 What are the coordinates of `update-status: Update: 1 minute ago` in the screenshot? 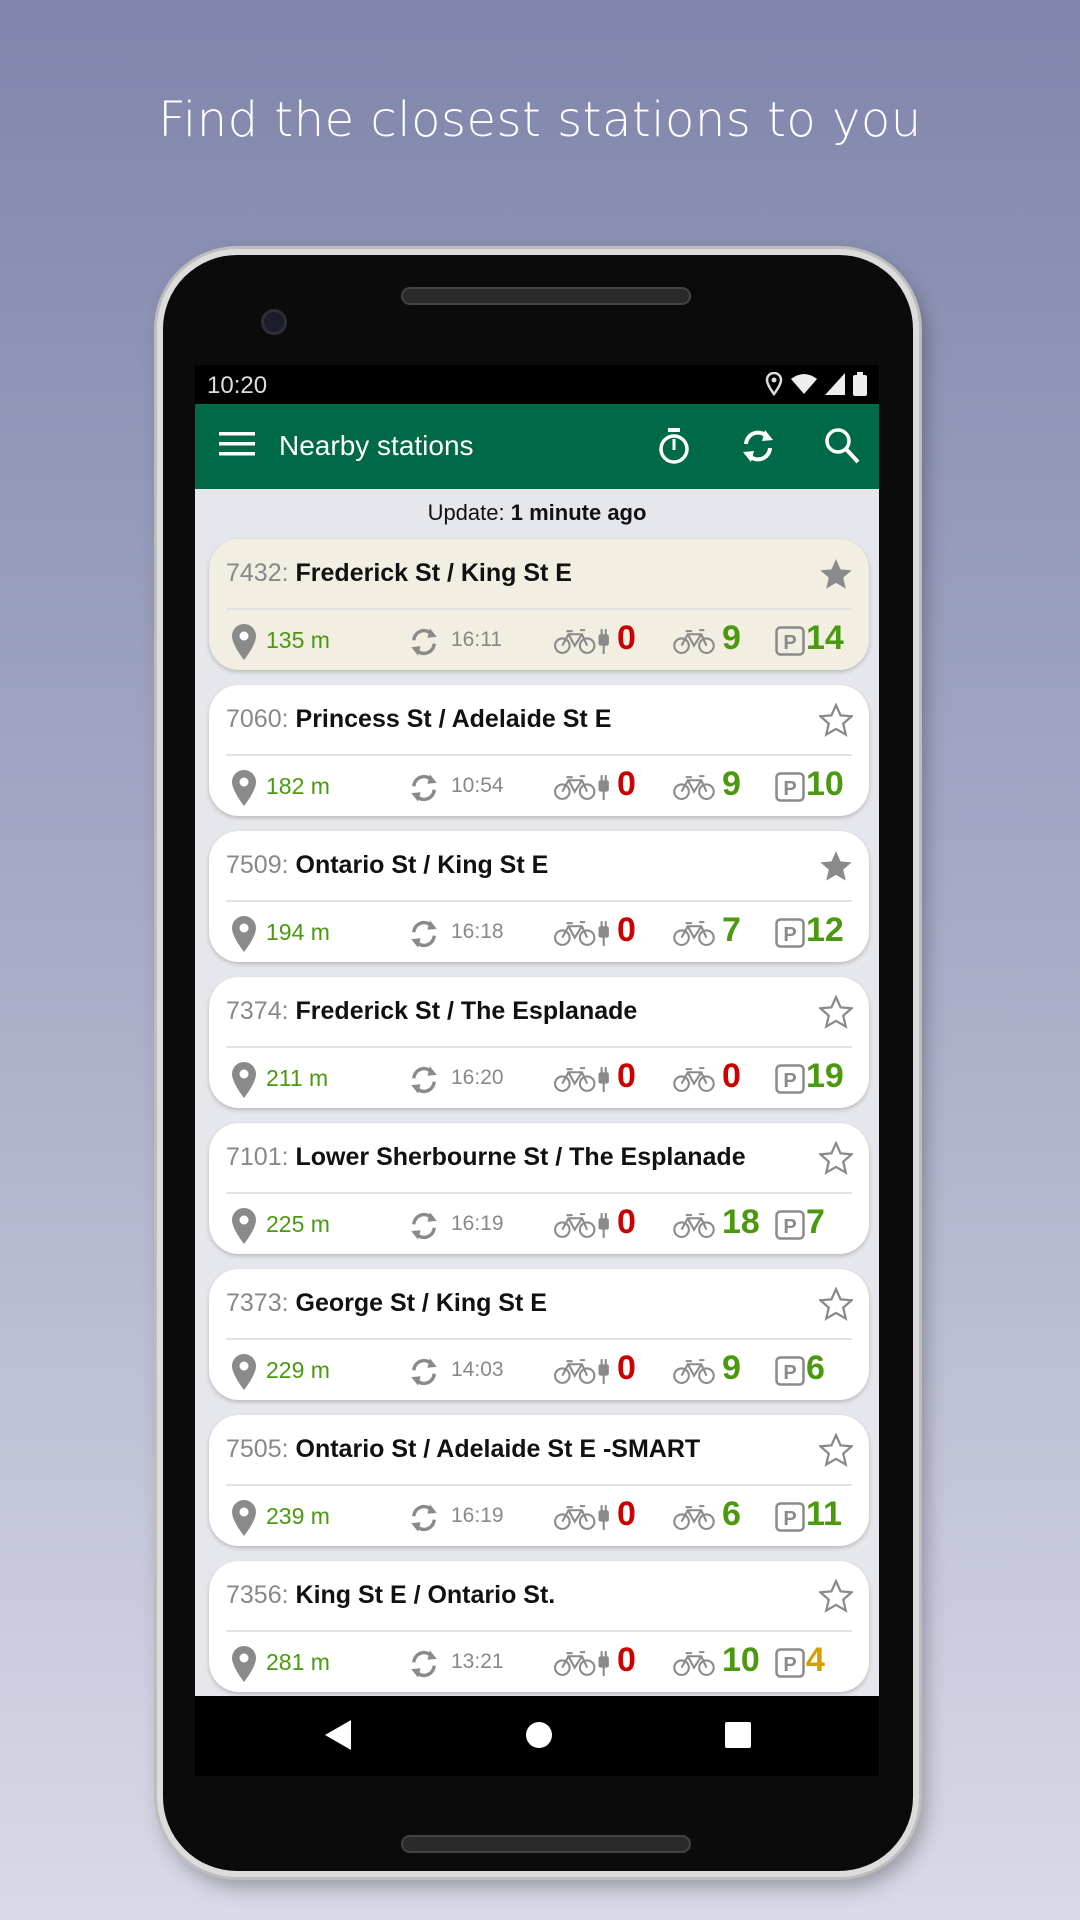 It's located at (537, 512).